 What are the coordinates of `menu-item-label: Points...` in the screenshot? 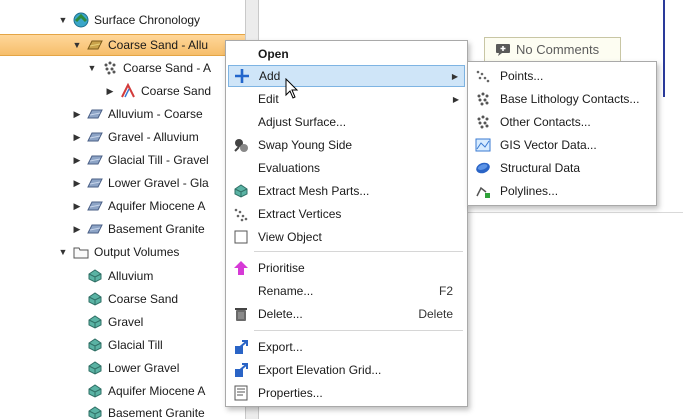 It's located at (522, 76).